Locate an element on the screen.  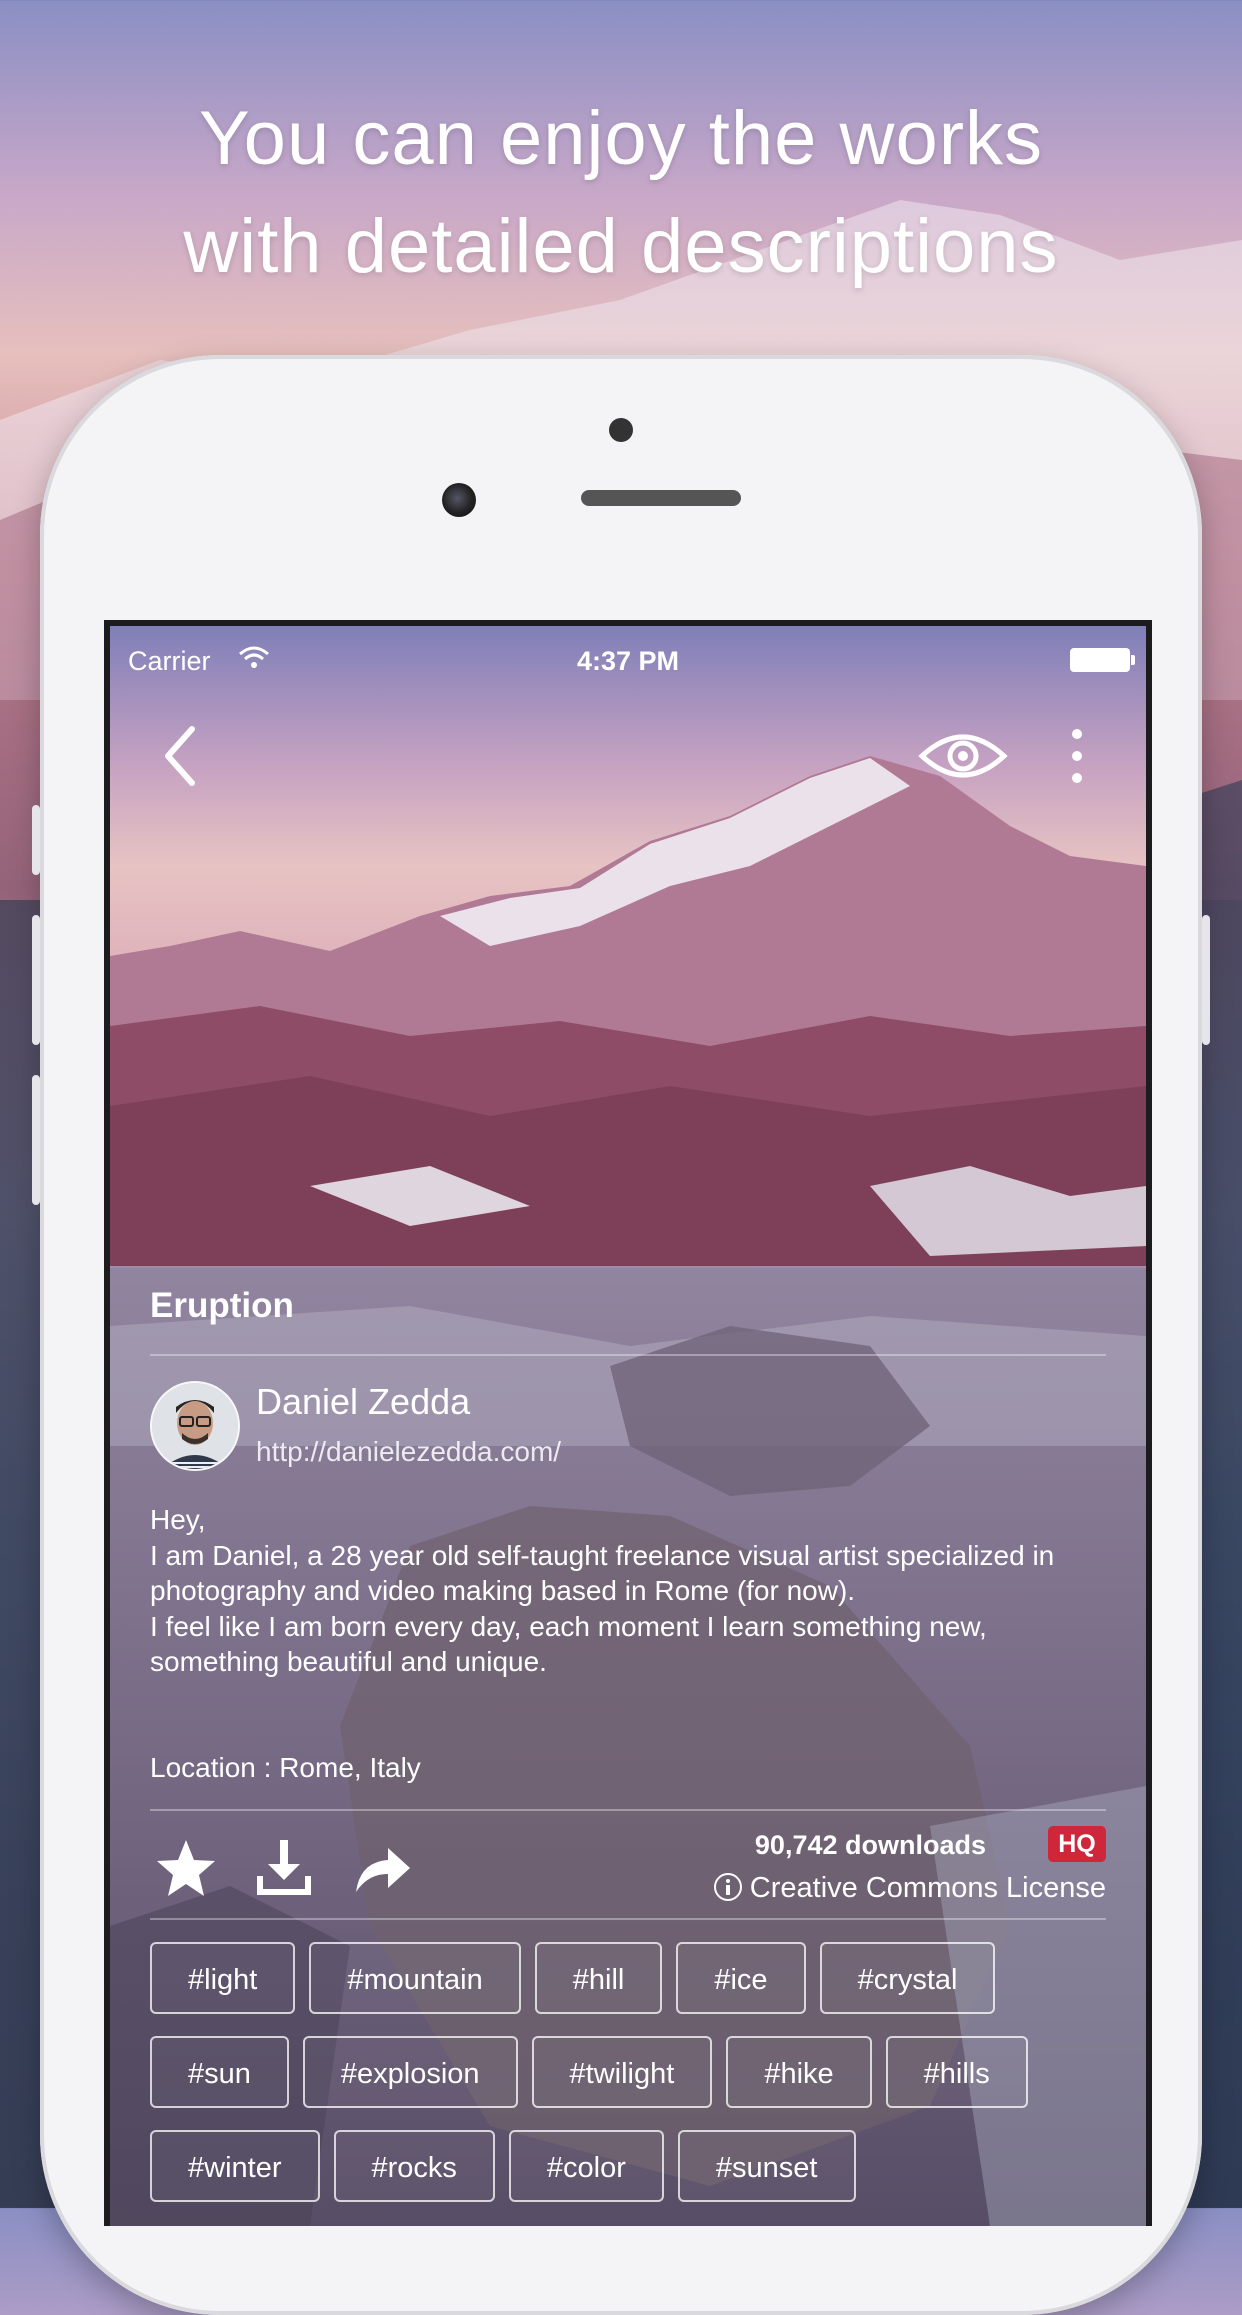
download-button is located at coordinates (284, 1868).